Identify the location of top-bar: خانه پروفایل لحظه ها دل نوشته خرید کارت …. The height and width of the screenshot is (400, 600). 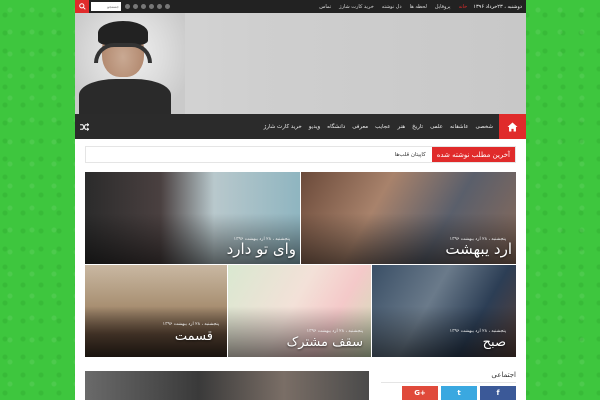
(300, 6).